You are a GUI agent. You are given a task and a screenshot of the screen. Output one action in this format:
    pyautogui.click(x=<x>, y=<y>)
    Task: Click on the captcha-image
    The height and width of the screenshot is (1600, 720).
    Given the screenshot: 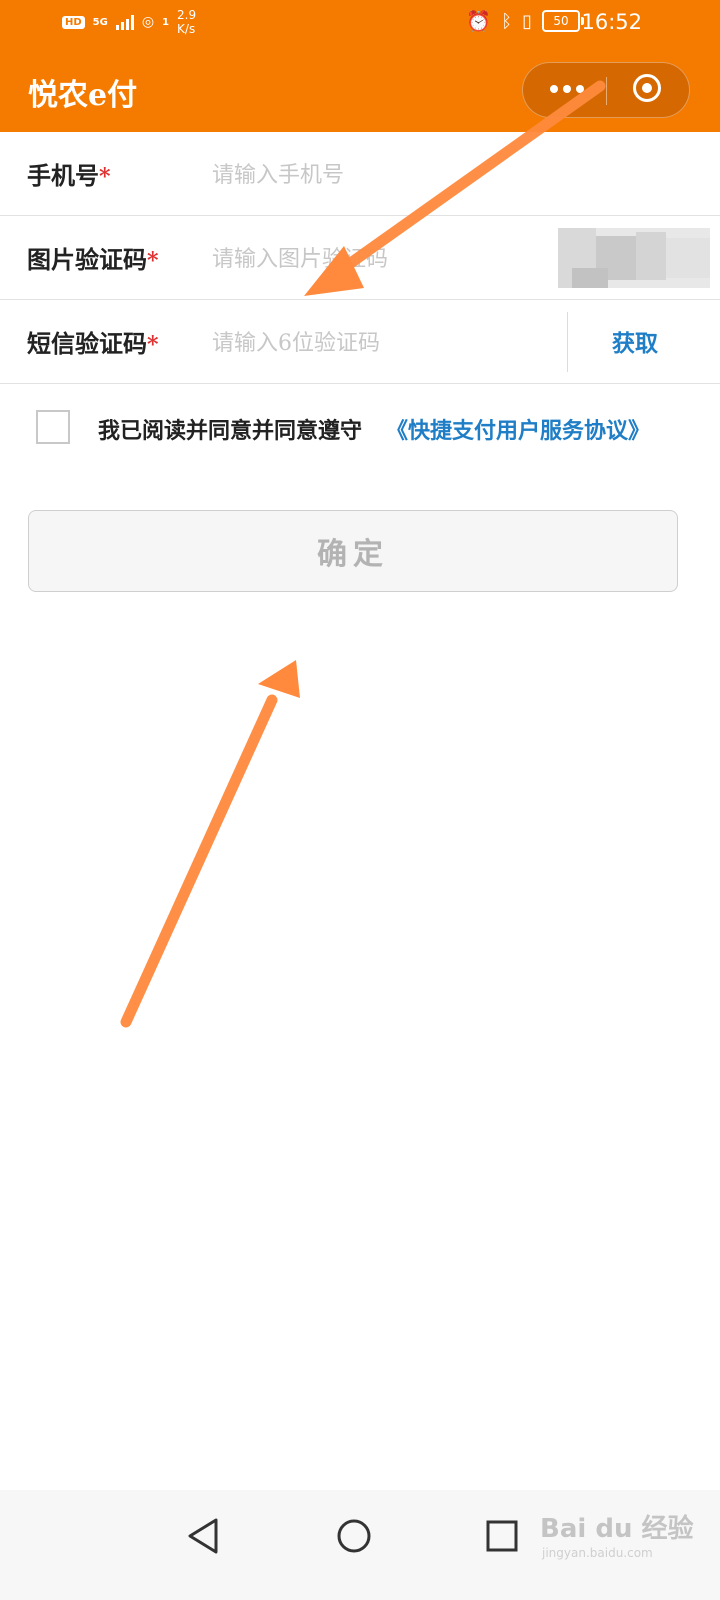 What is the action you would take?
    pyautogui.click(x=634, y=258)
    